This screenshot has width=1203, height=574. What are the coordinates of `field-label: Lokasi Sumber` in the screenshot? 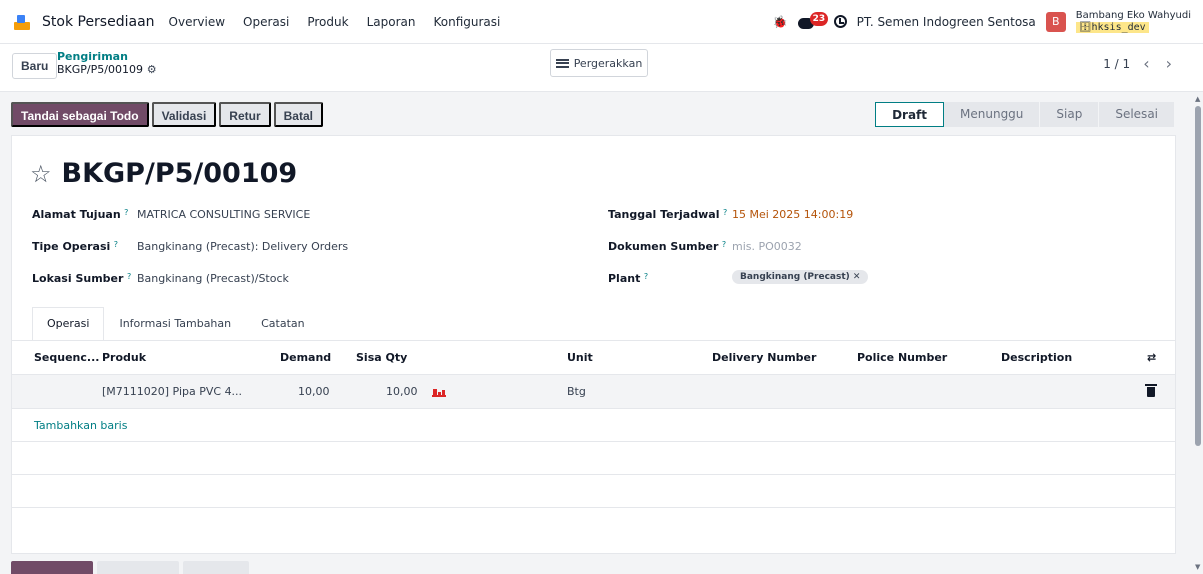 It's located at (78, 278).